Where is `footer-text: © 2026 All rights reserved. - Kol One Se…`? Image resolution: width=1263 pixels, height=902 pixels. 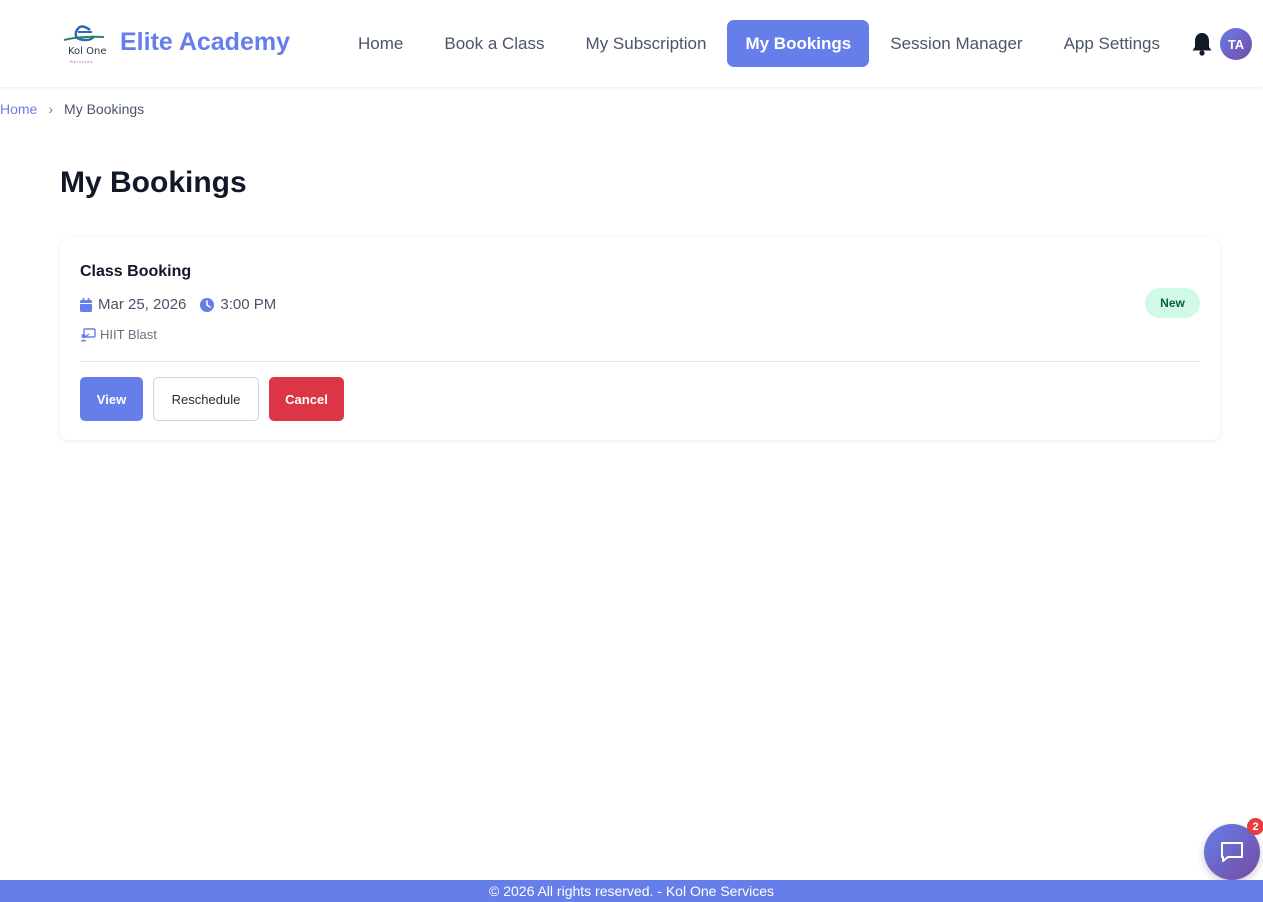
footer-text: © 2026 All rights reserved. - Kol One Se… is located at coordinates (631, 891).